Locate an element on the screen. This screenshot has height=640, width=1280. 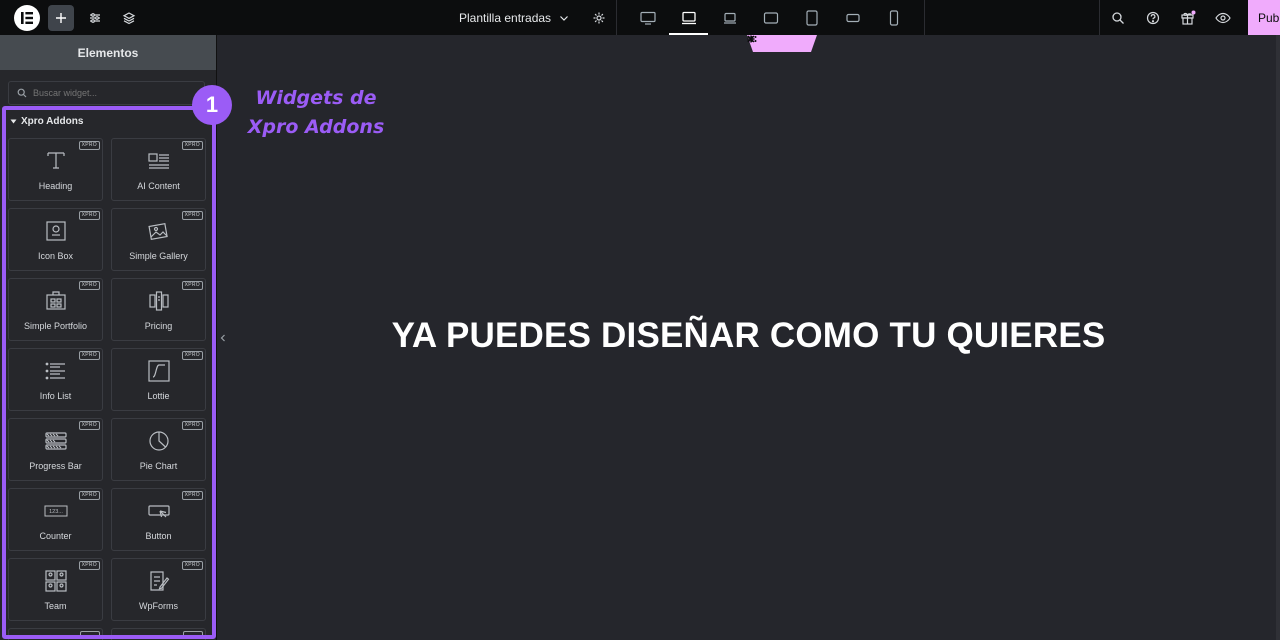
publish-button: Publicar is located at coordinates (1264, 17).